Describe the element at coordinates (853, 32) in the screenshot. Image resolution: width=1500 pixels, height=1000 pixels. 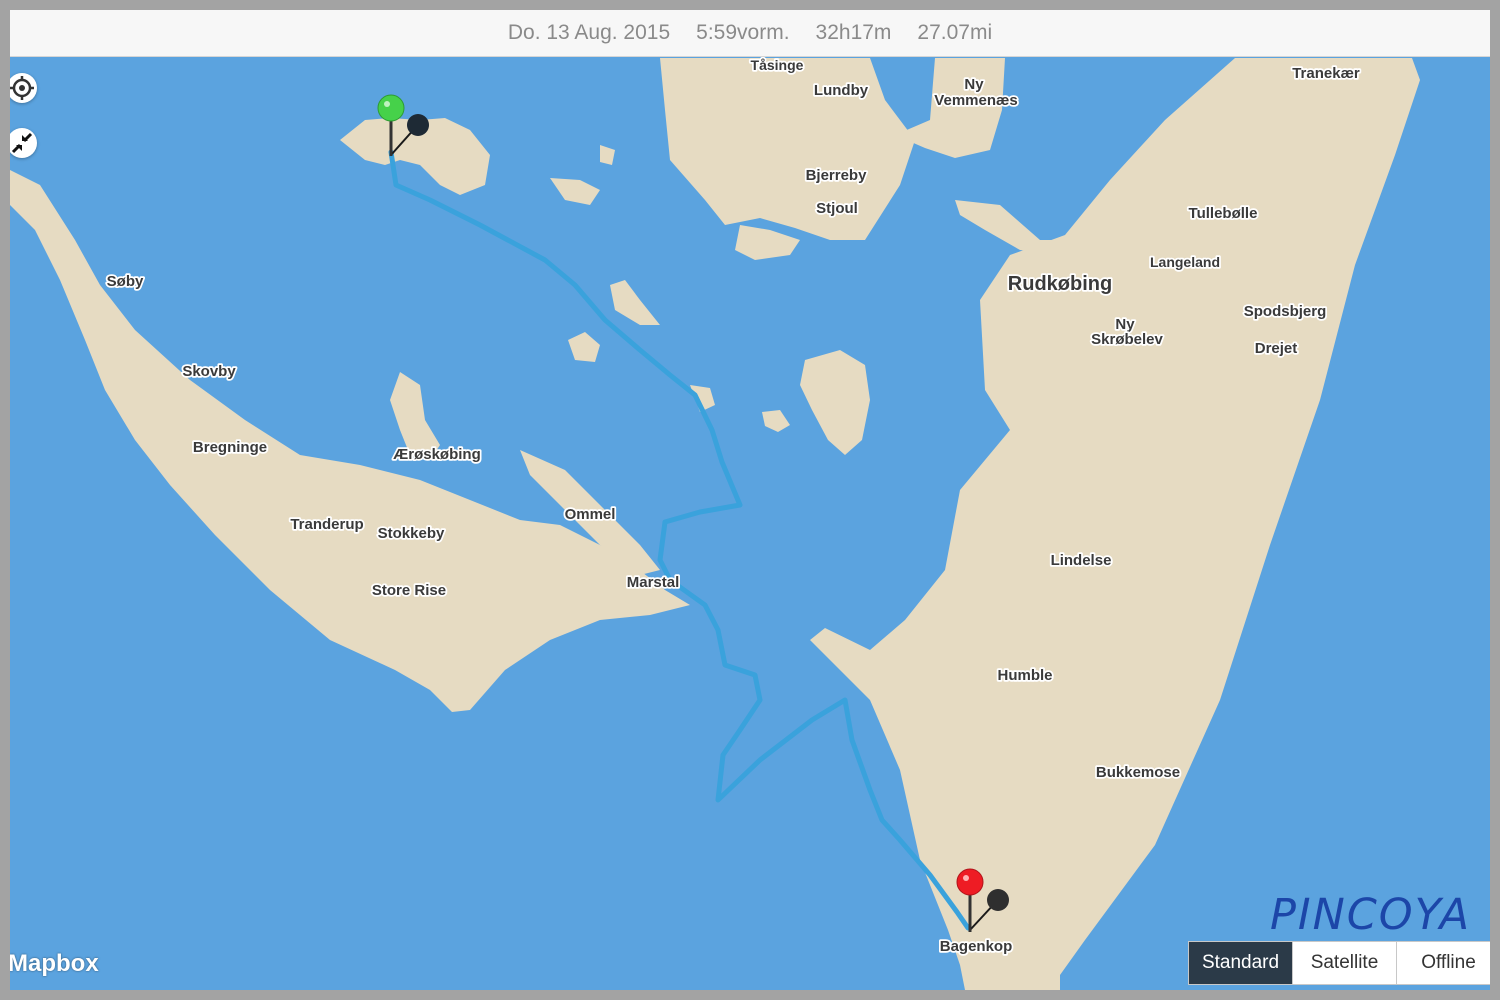
I see `trip-duration: 32h17m` at that location.